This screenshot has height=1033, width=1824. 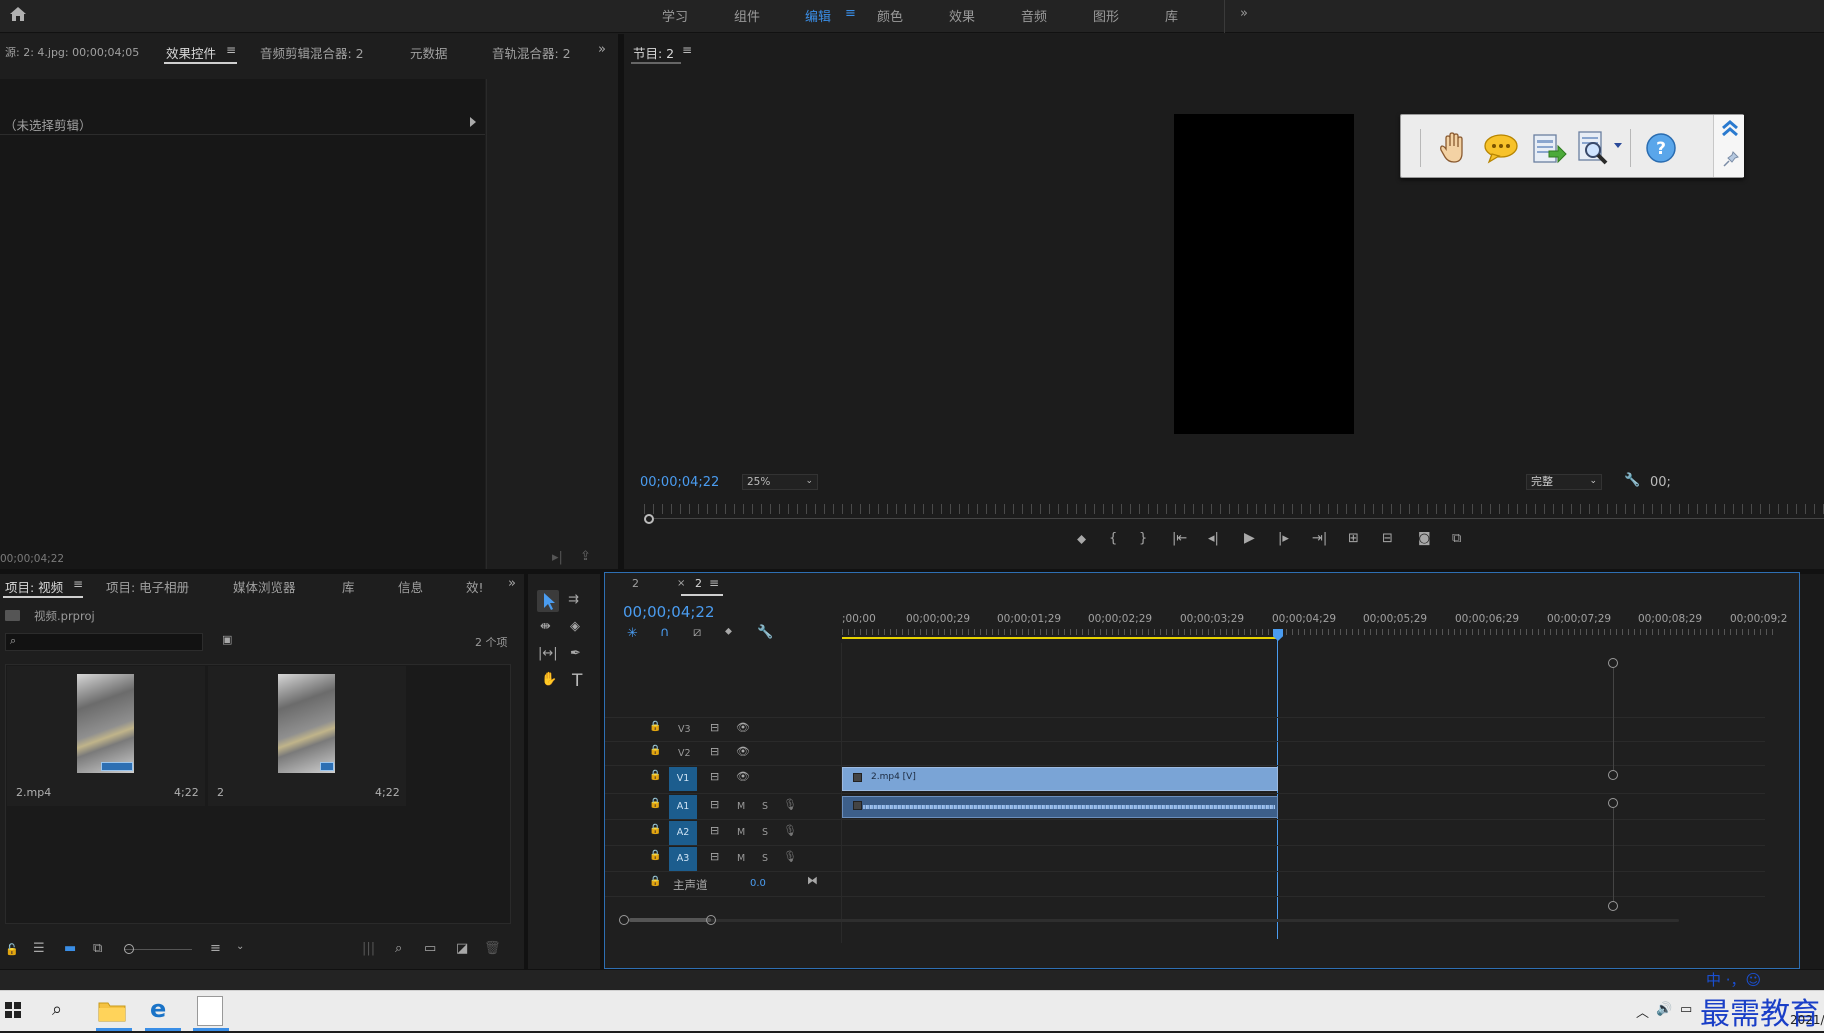 I want to click on list-view-icon: ☰, so click(x=39, y=948).